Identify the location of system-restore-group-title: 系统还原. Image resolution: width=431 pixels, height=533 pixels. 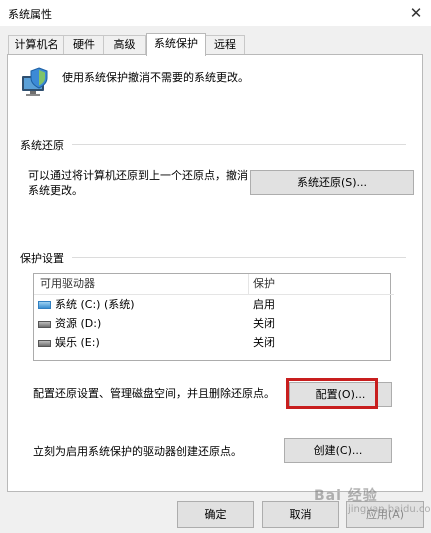
(42, 145).